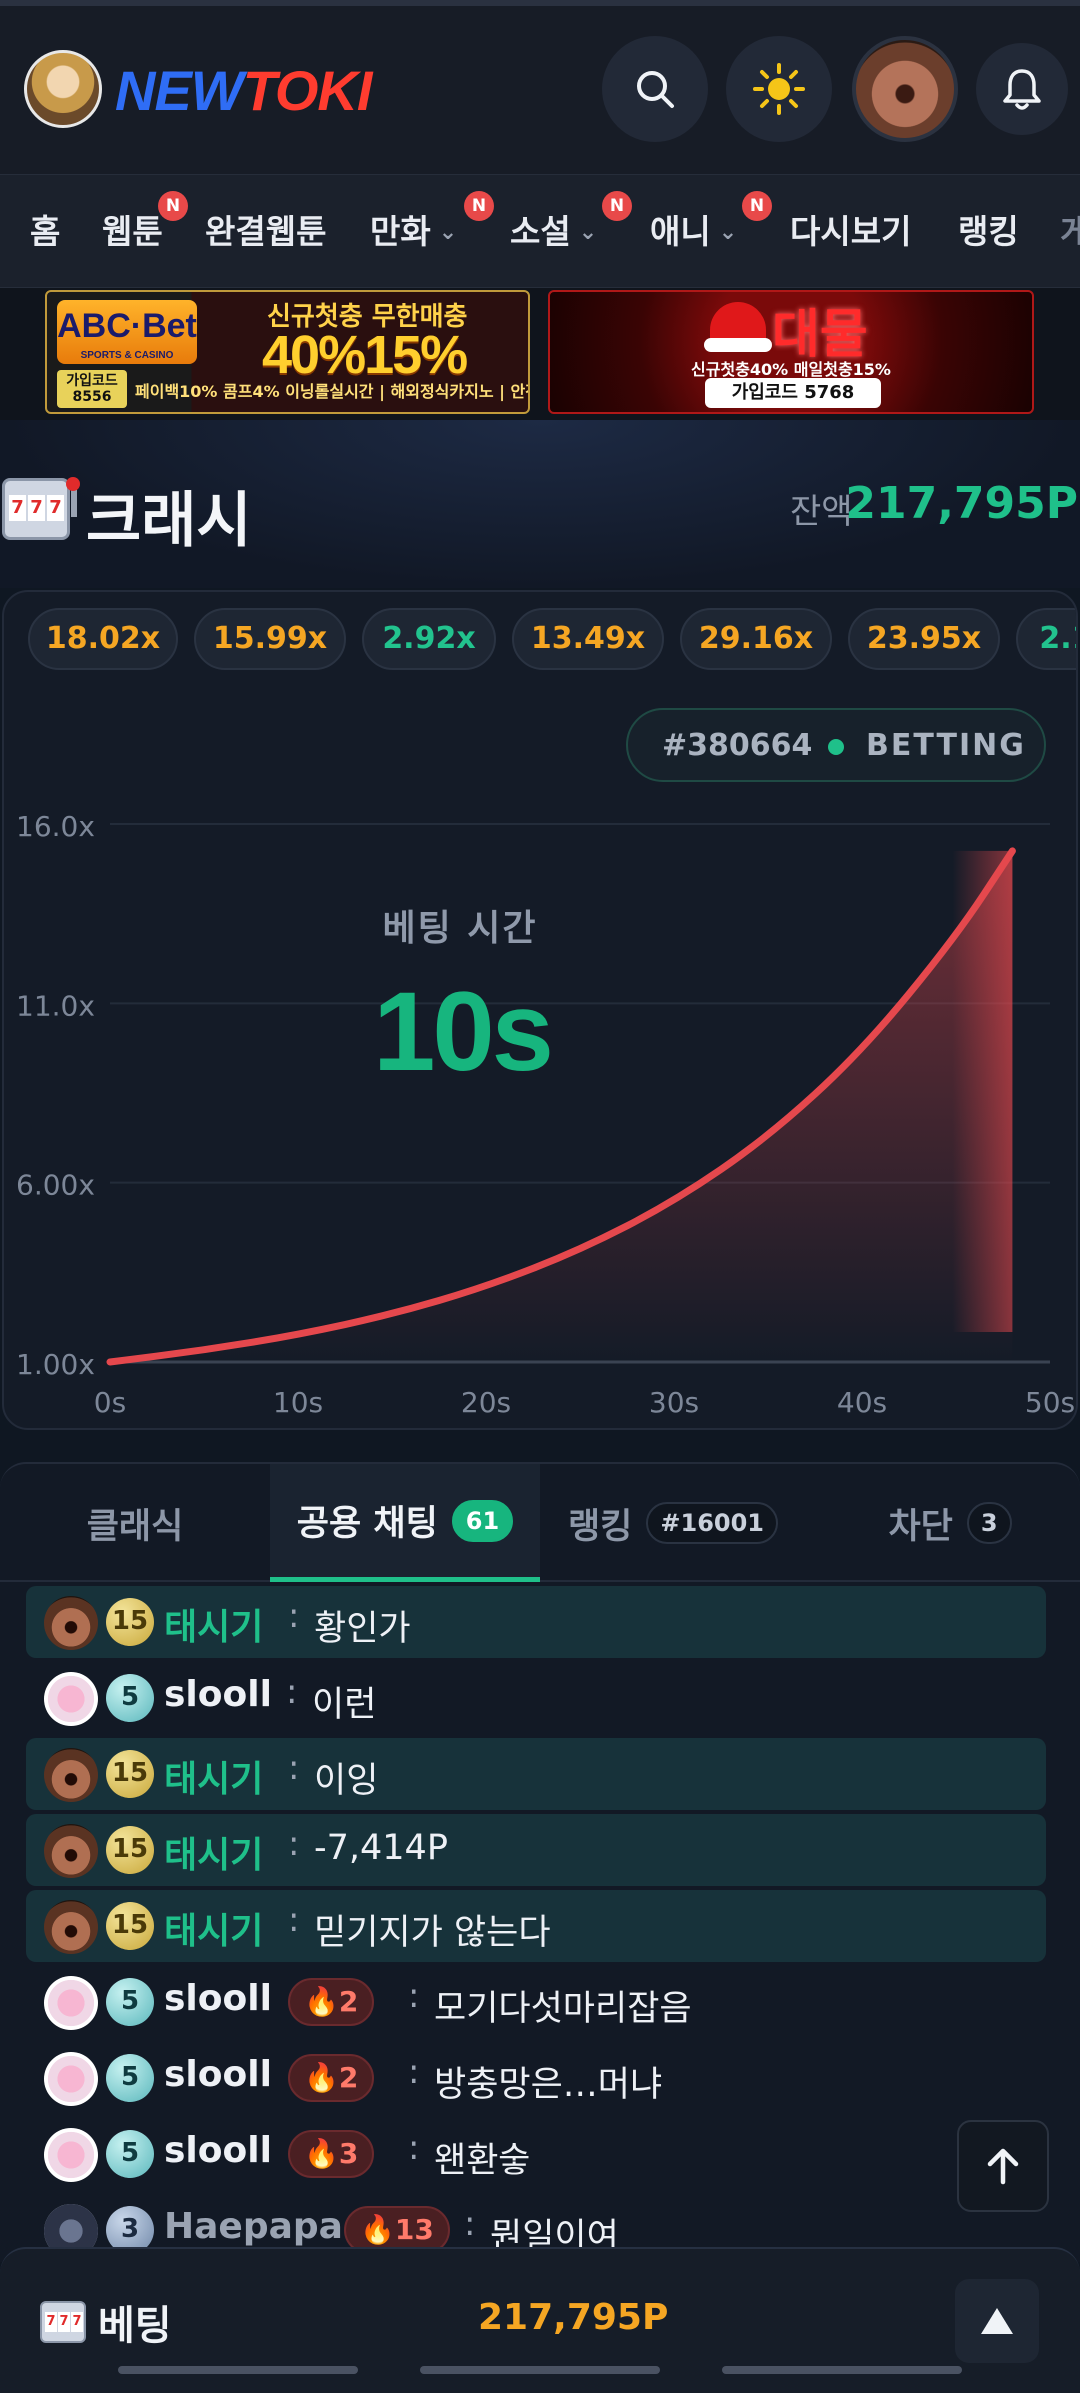 The image size is (1080, 2393). I want to click on round-status-pill: #380664 BETTING, so click(836, 745).